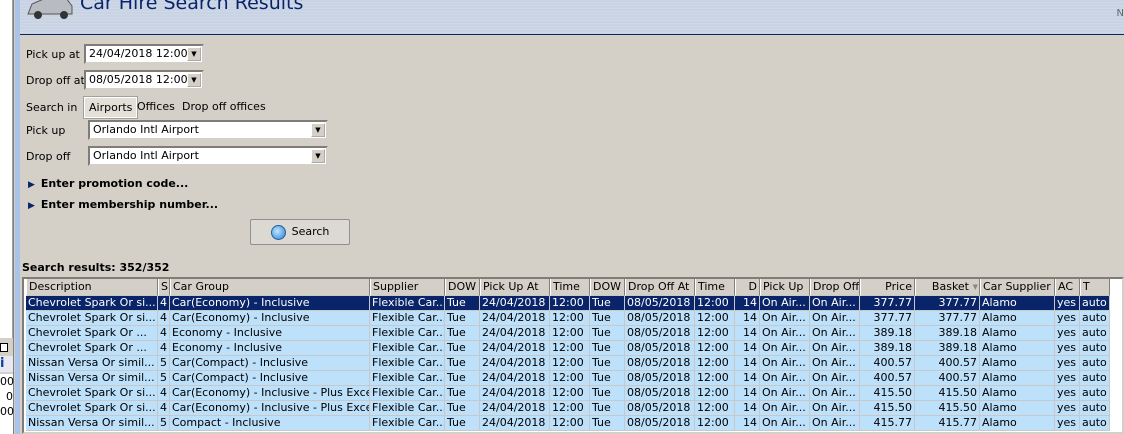  What do you see at coordinates (1120, 13) in the screenshot?
I see `header-mark: N` at bounding box center [1120, 13].